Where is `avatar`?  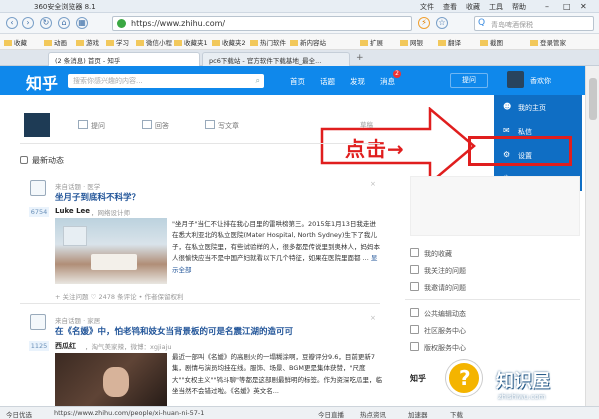 avatar is located at coordinates (515, 79).